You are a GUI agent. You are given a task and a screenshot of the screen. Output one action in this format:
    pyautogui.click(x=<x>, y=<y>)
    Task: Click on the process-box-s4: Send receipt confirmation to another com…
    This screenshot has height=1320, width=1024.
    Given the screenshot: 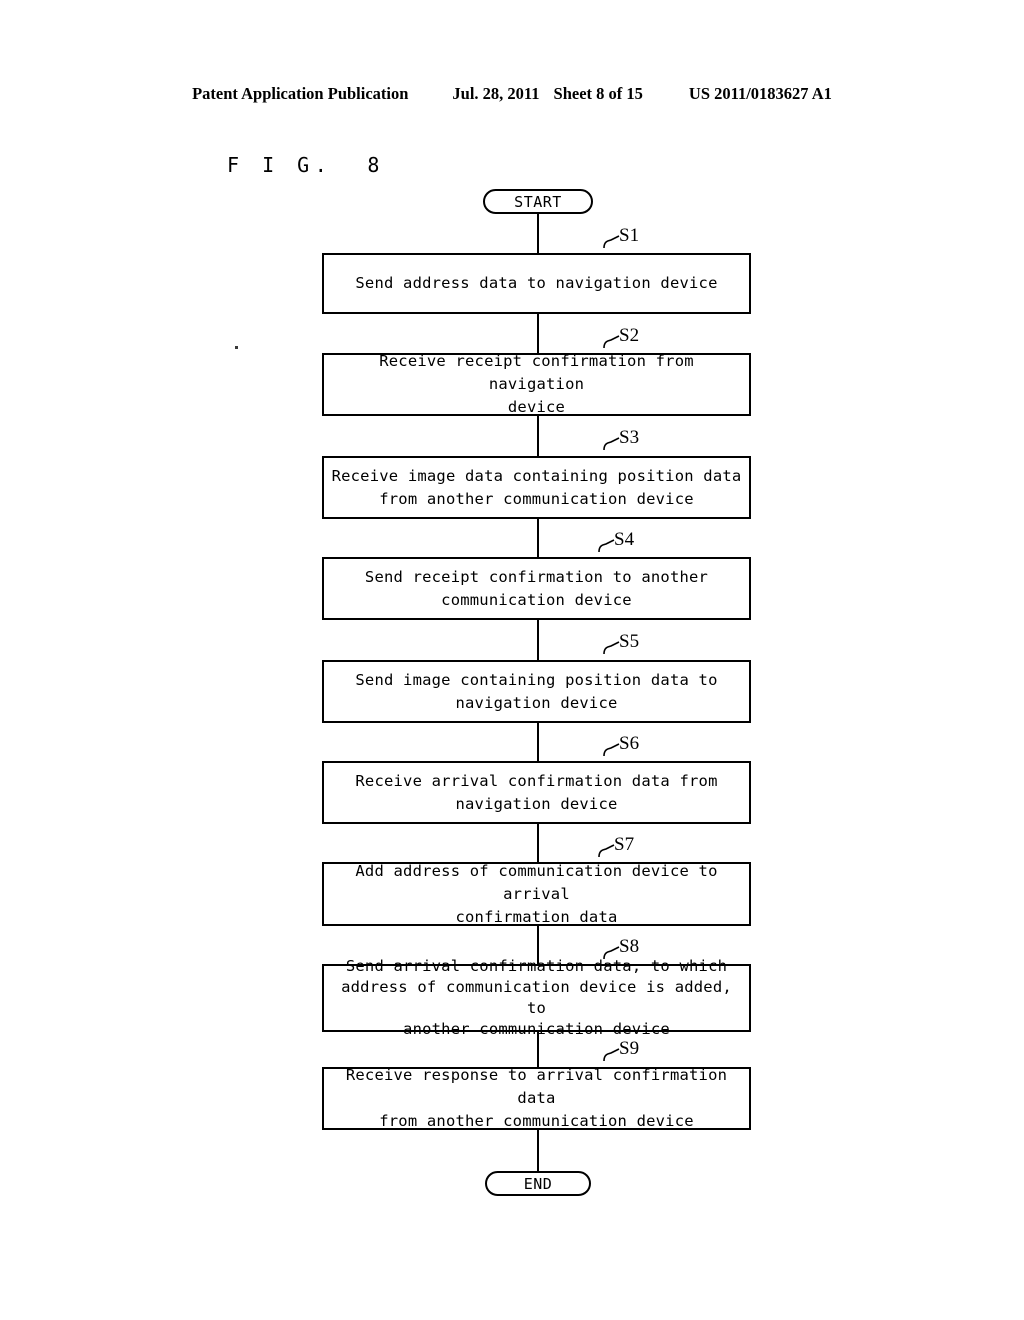 What is the action you would take?
    pyautogui.click(x=536, y=588)
    